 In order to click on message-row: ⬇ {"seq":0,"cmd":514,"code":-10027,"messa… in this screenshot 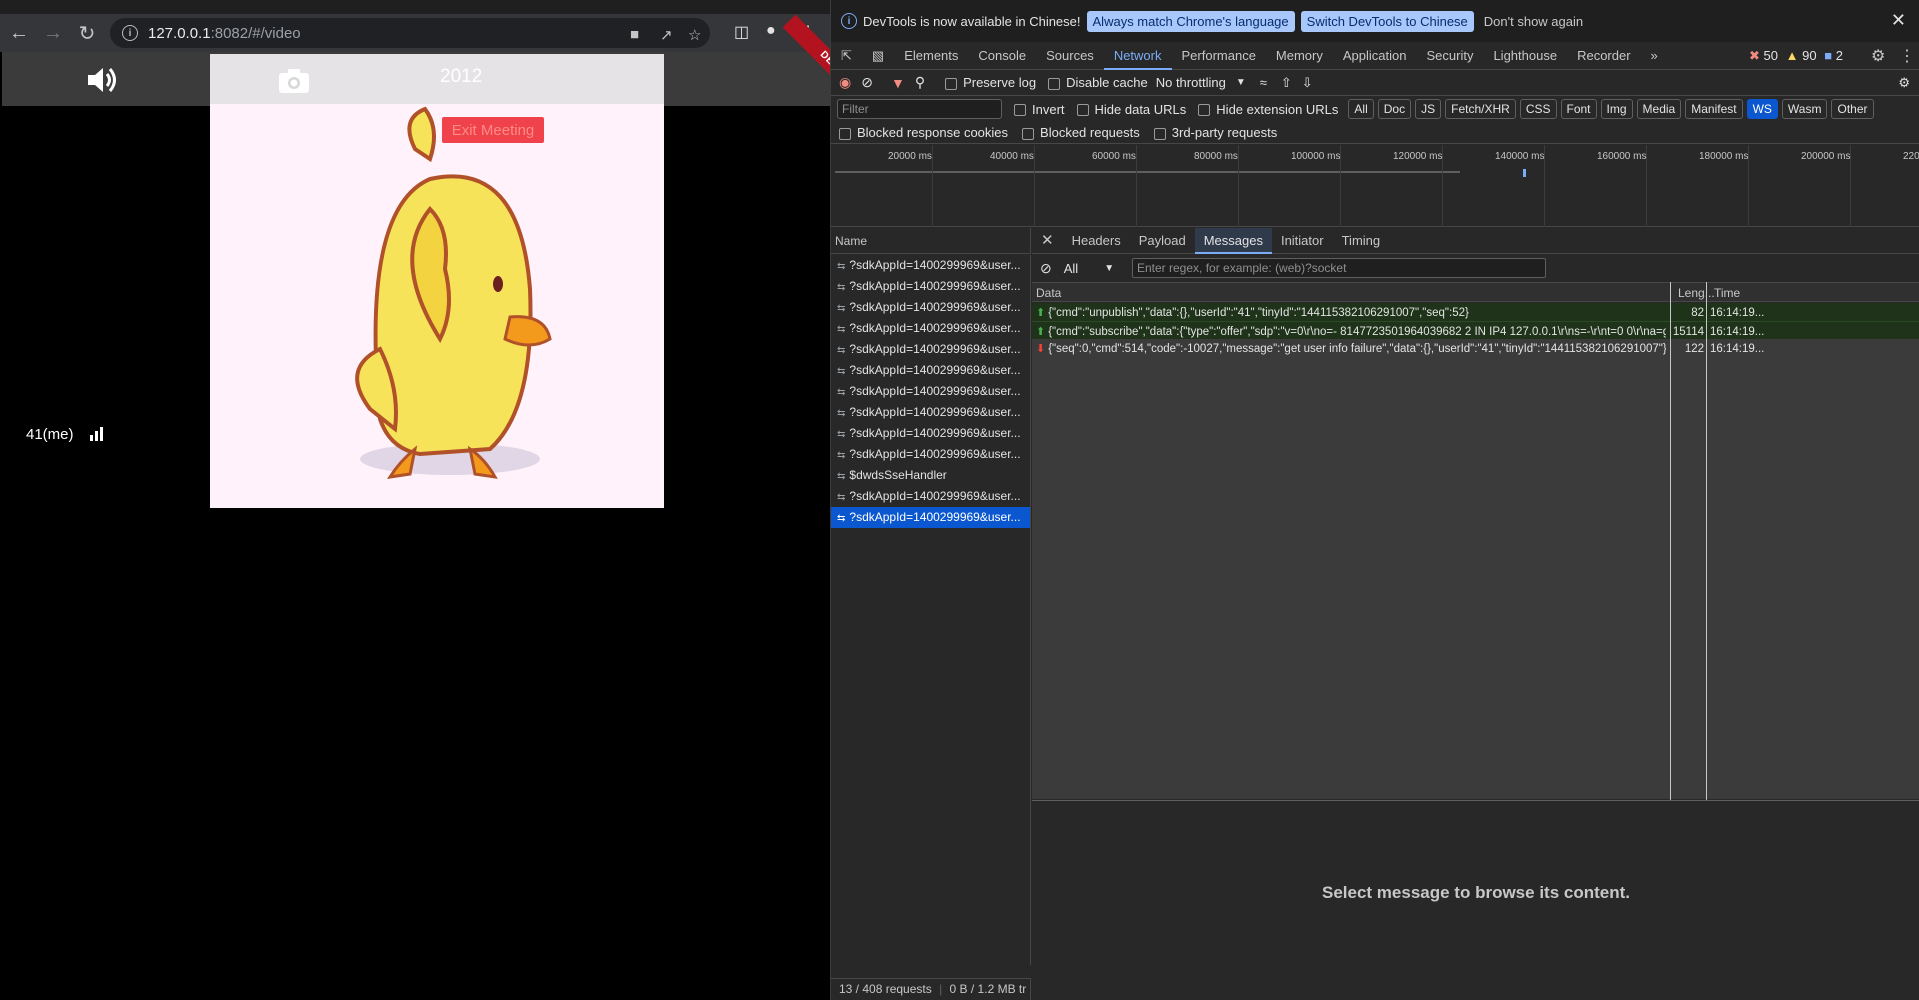, I will do `click(1475, 349)`.